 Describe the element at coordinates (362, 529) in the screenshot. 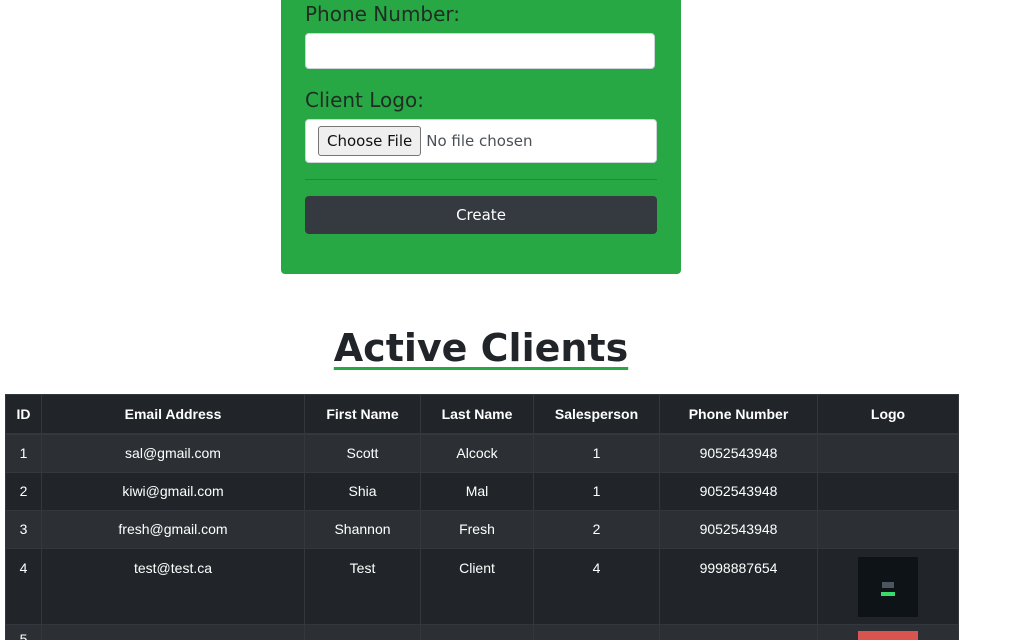

I see `cell-first-name: Shannon` at that location.